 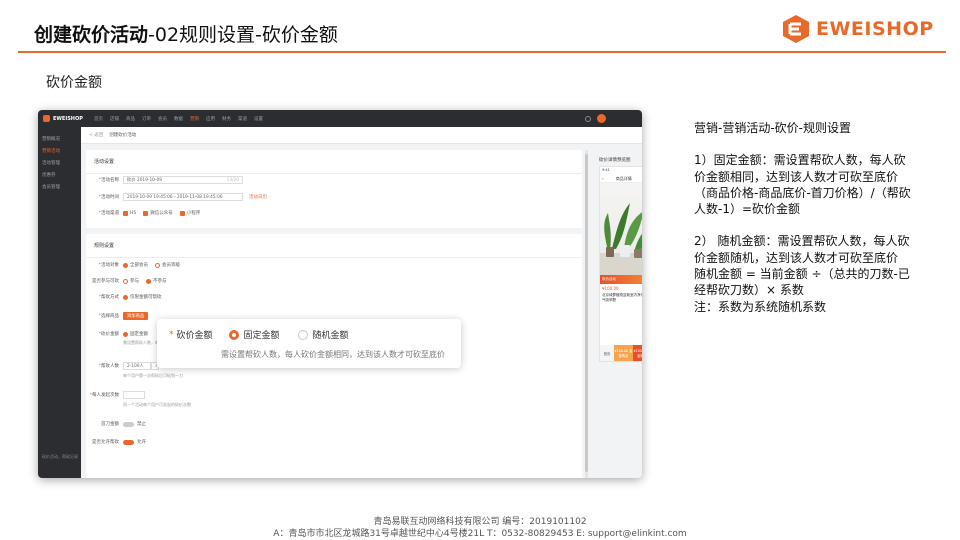 I want to click on sidebar-footer: 砍价活动，帮砍记录, so click(x=60, y=456).